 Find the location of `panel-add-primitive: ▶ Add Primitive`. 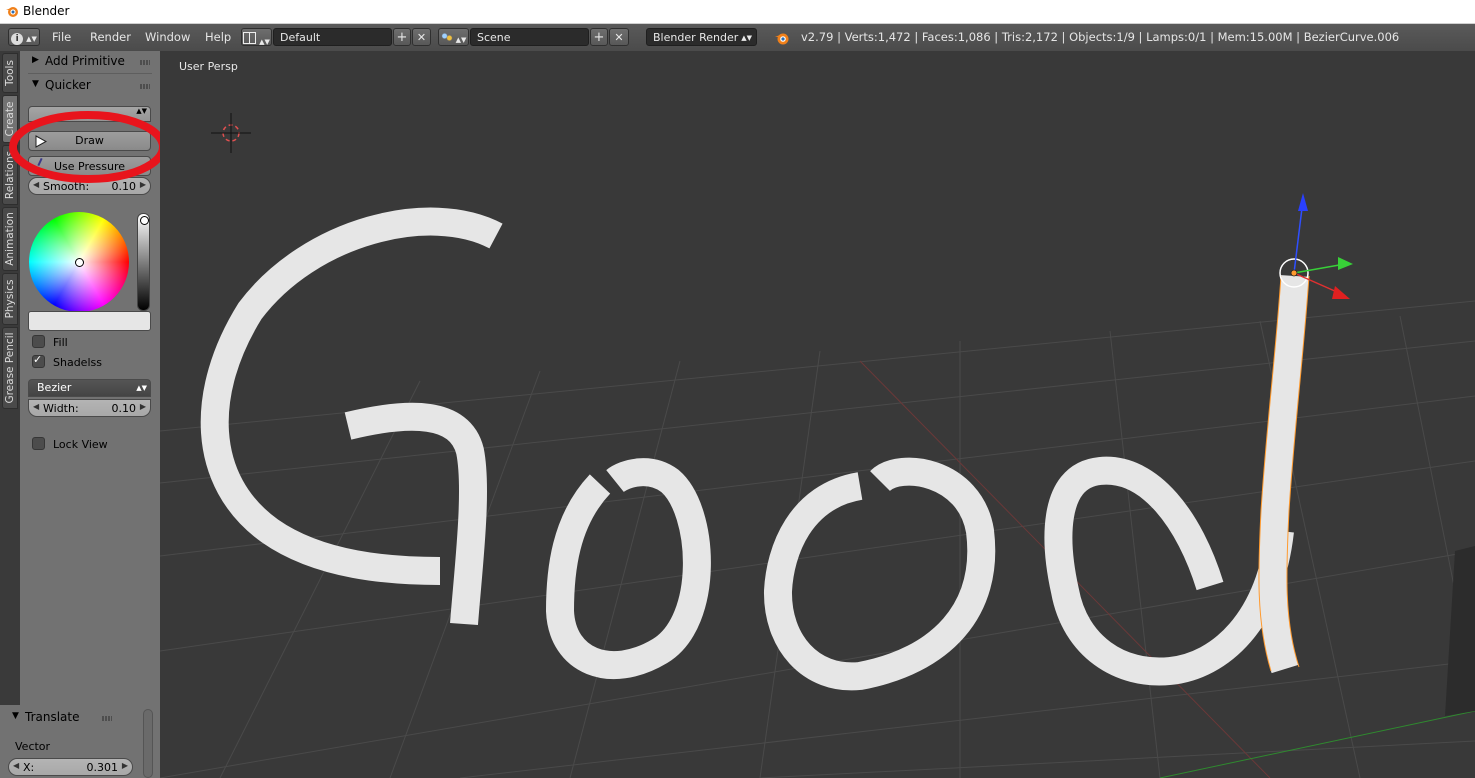

panel-add-primitive: ▶ Add Primitive is located at coordinates (90, 62).